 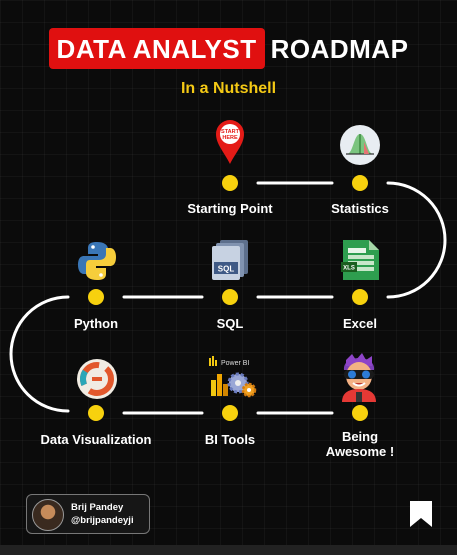 I want to click on author-handle: @brijpandeyji, so click(x=102, y=520).